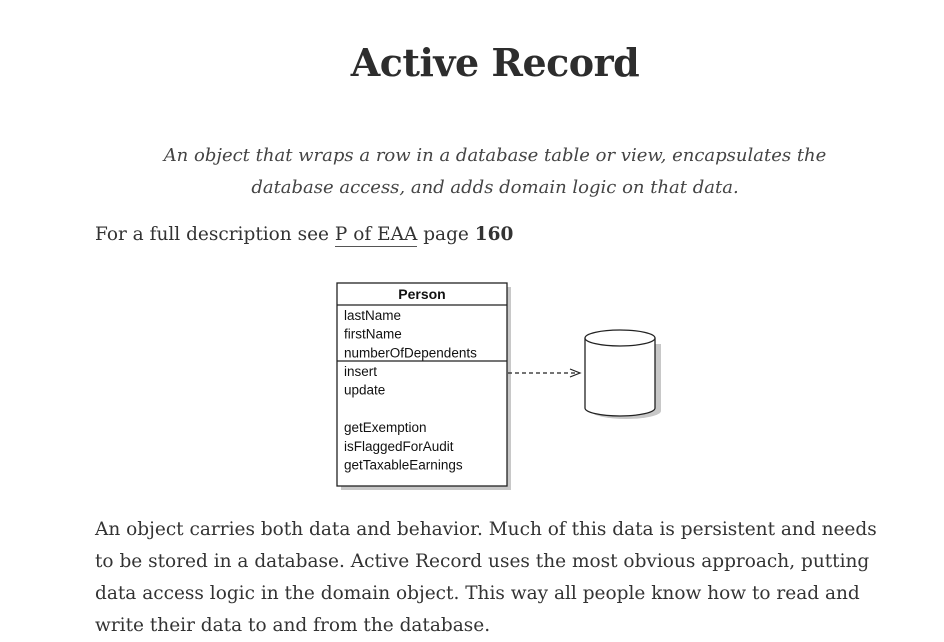 The width and height of the screenshot is (944, 642). What do you see at coordinates (494, 234) in the screenshot?
I see `page-number: 160` at bounding box center [494, 234].